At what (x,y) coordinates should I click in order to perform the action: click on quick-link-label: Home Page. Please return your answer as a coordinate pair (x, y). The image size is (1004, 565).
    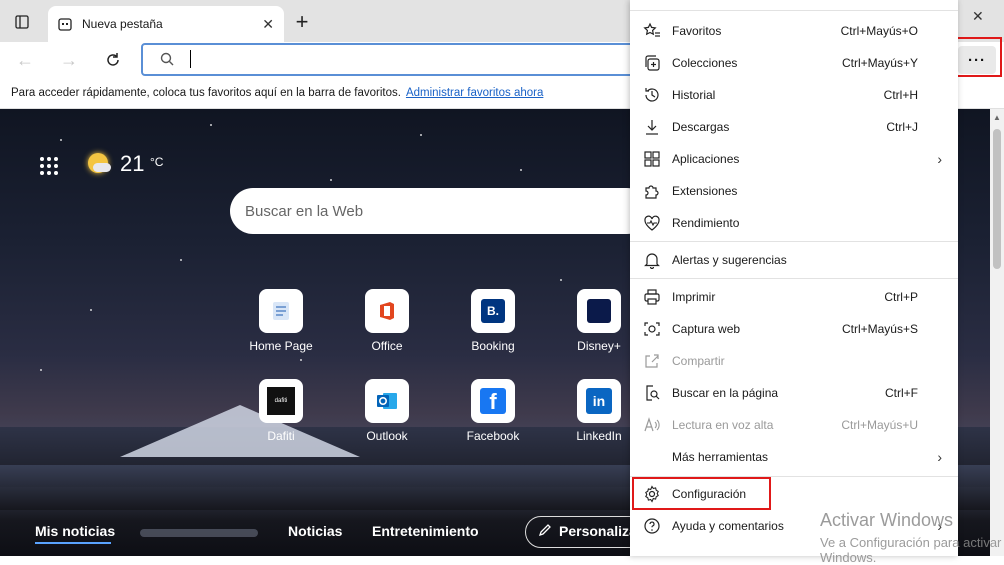
    Looking at the image, I should click on (281, 346).